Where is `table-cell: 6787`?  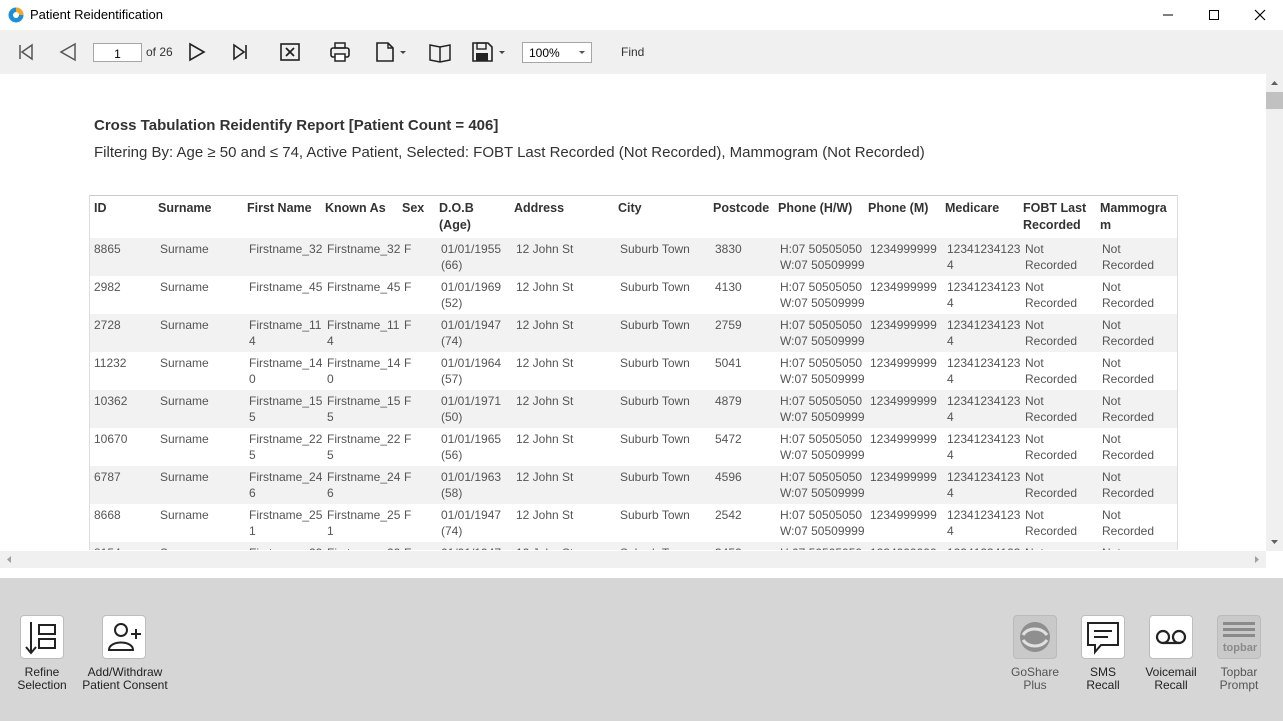
table-cell: 6787 is located at coordinates (107, 477).